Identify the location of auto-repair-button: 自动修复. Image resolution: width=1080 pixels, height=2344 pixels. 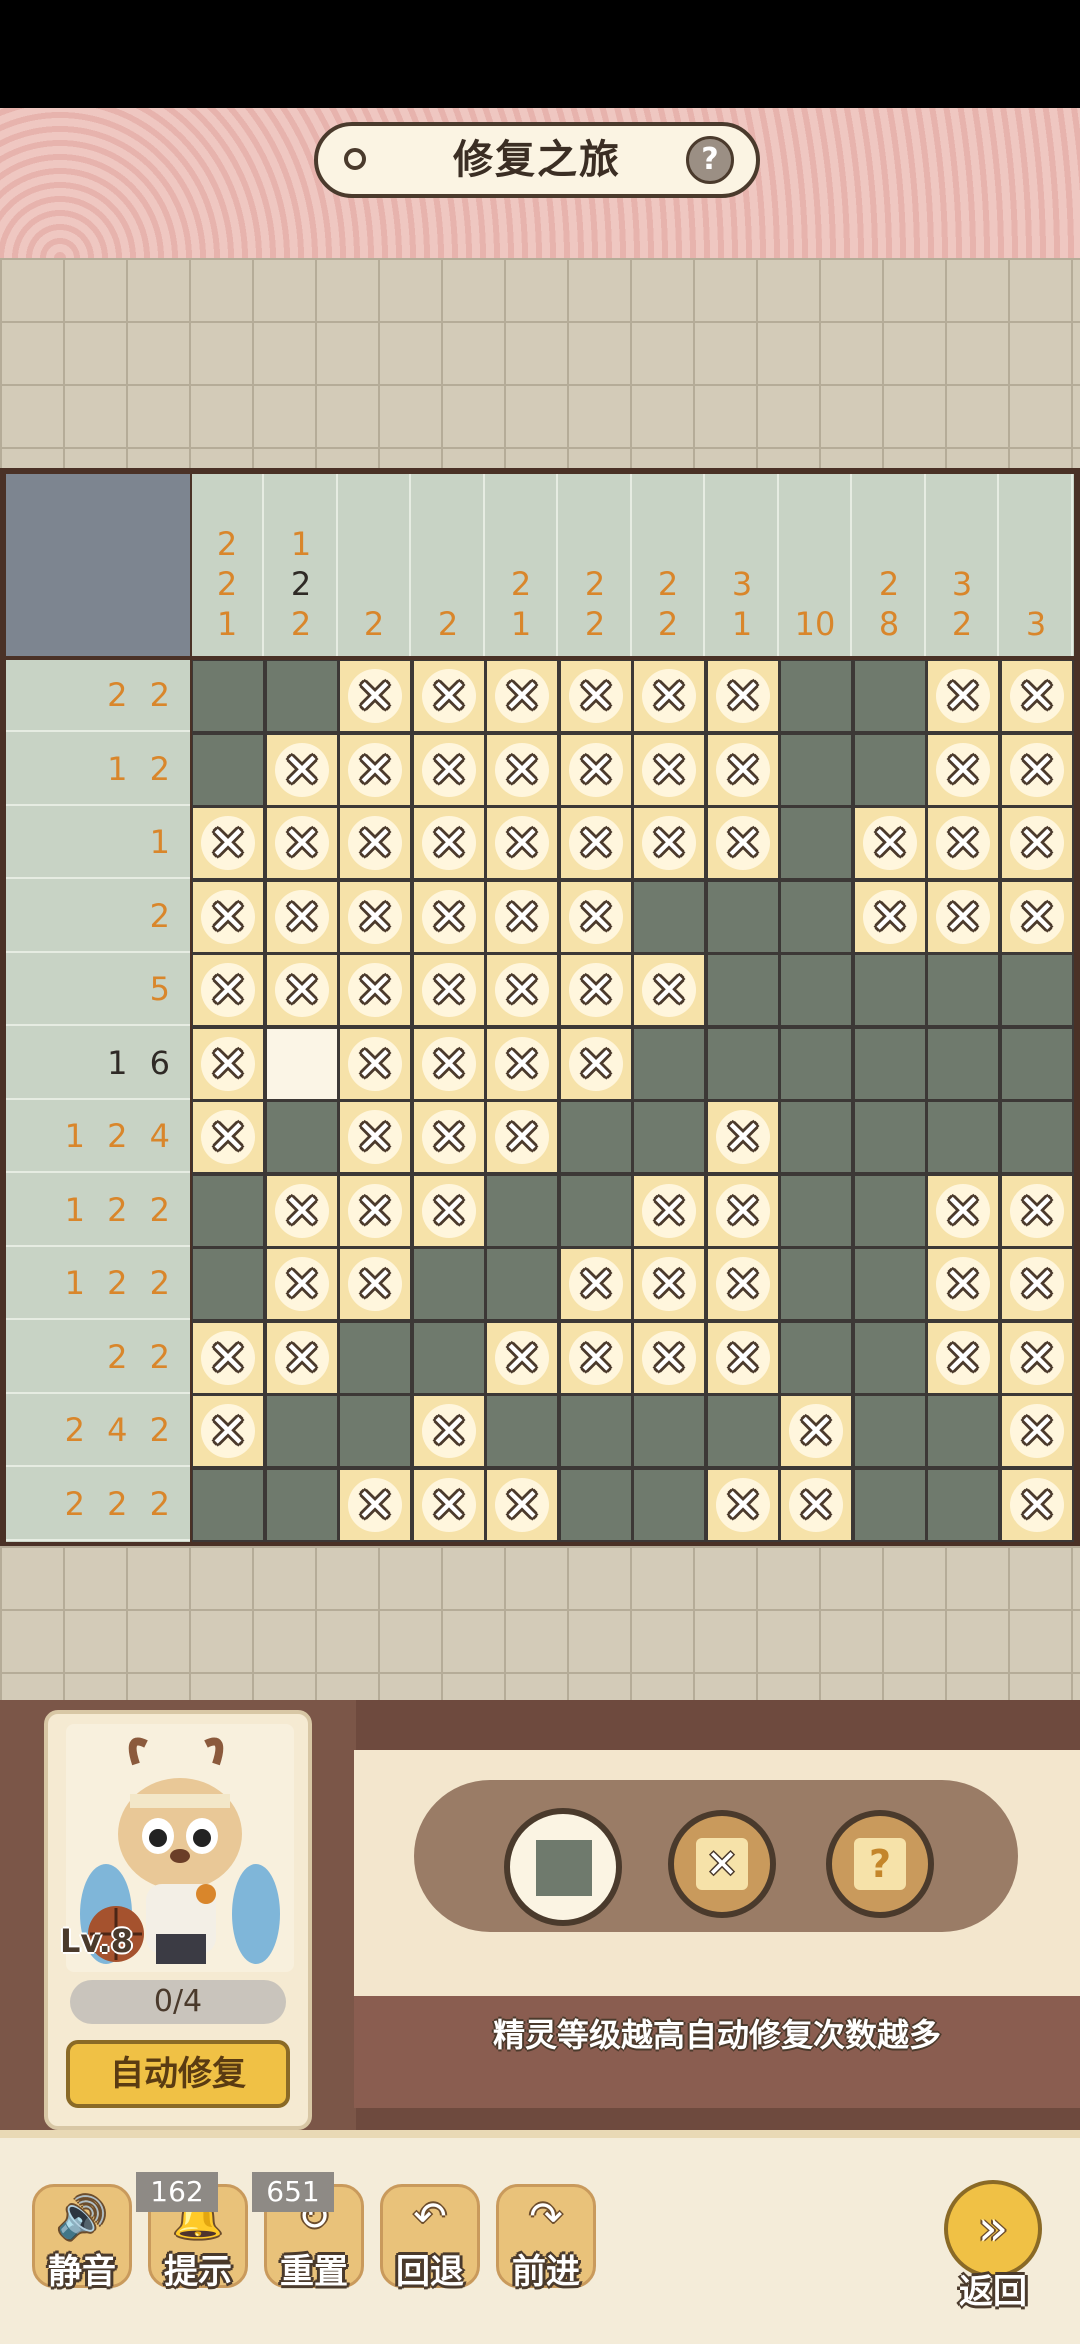
(178, 2074).